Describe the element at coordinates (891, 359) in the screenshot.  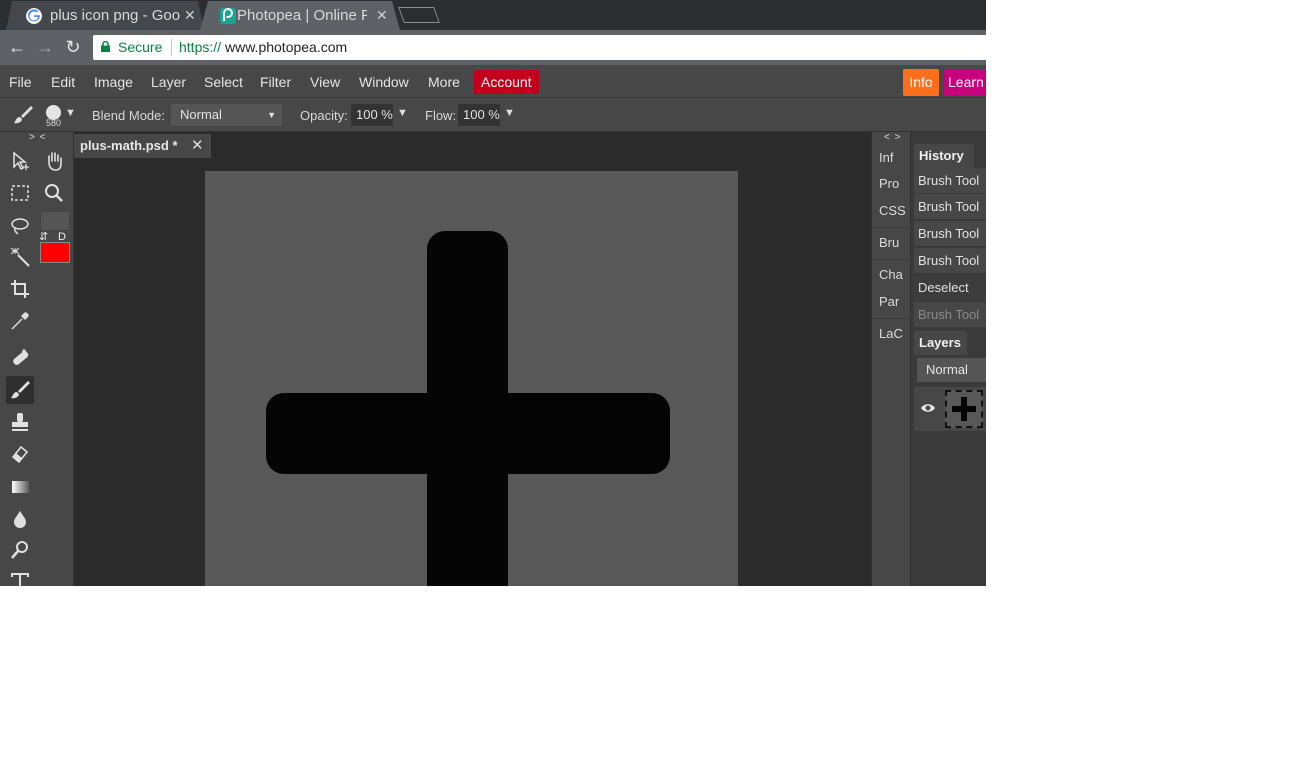
I see `panel-dock: < > Inf Pro CSS Bru Cha Par LaC` at that location.